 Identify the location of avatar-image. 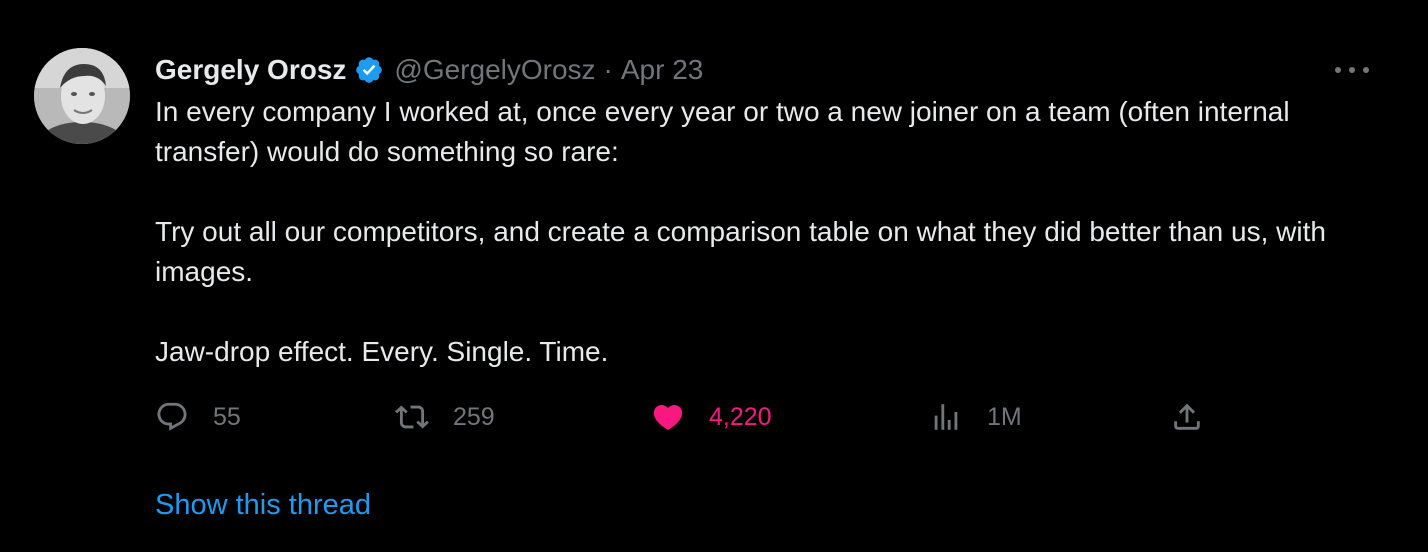
(82, 96).